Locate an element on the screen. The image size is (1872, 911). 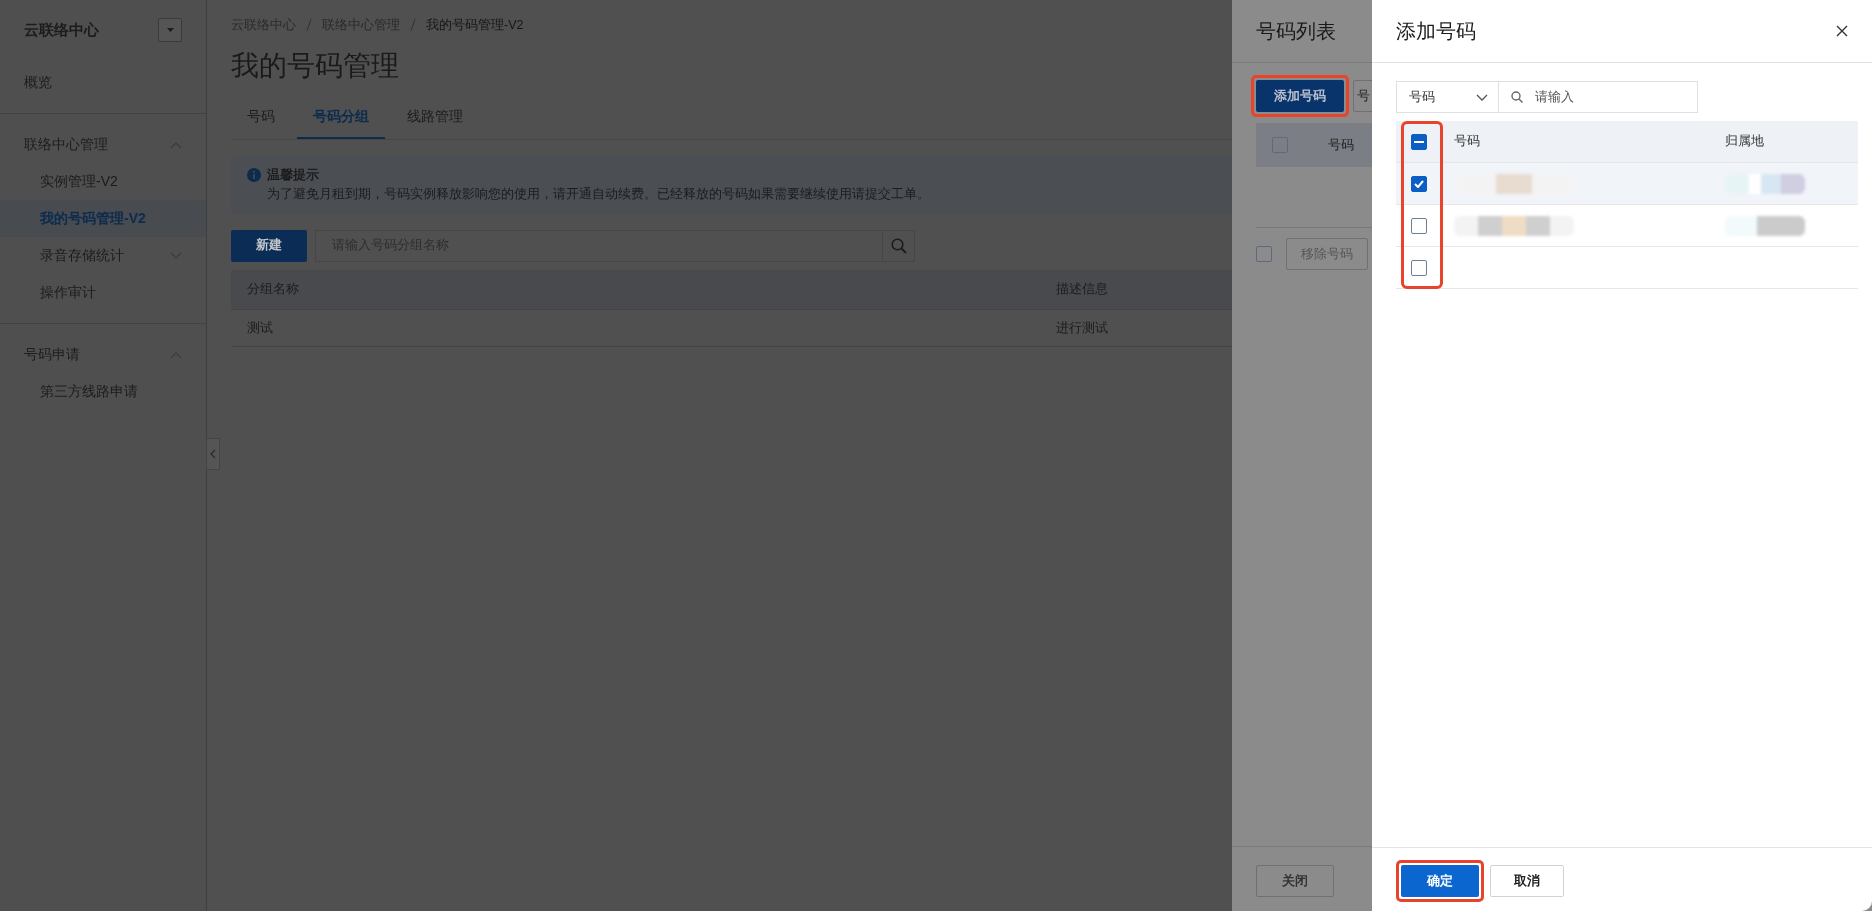
tab: 号码分组 is located at coordinates (341, 120).